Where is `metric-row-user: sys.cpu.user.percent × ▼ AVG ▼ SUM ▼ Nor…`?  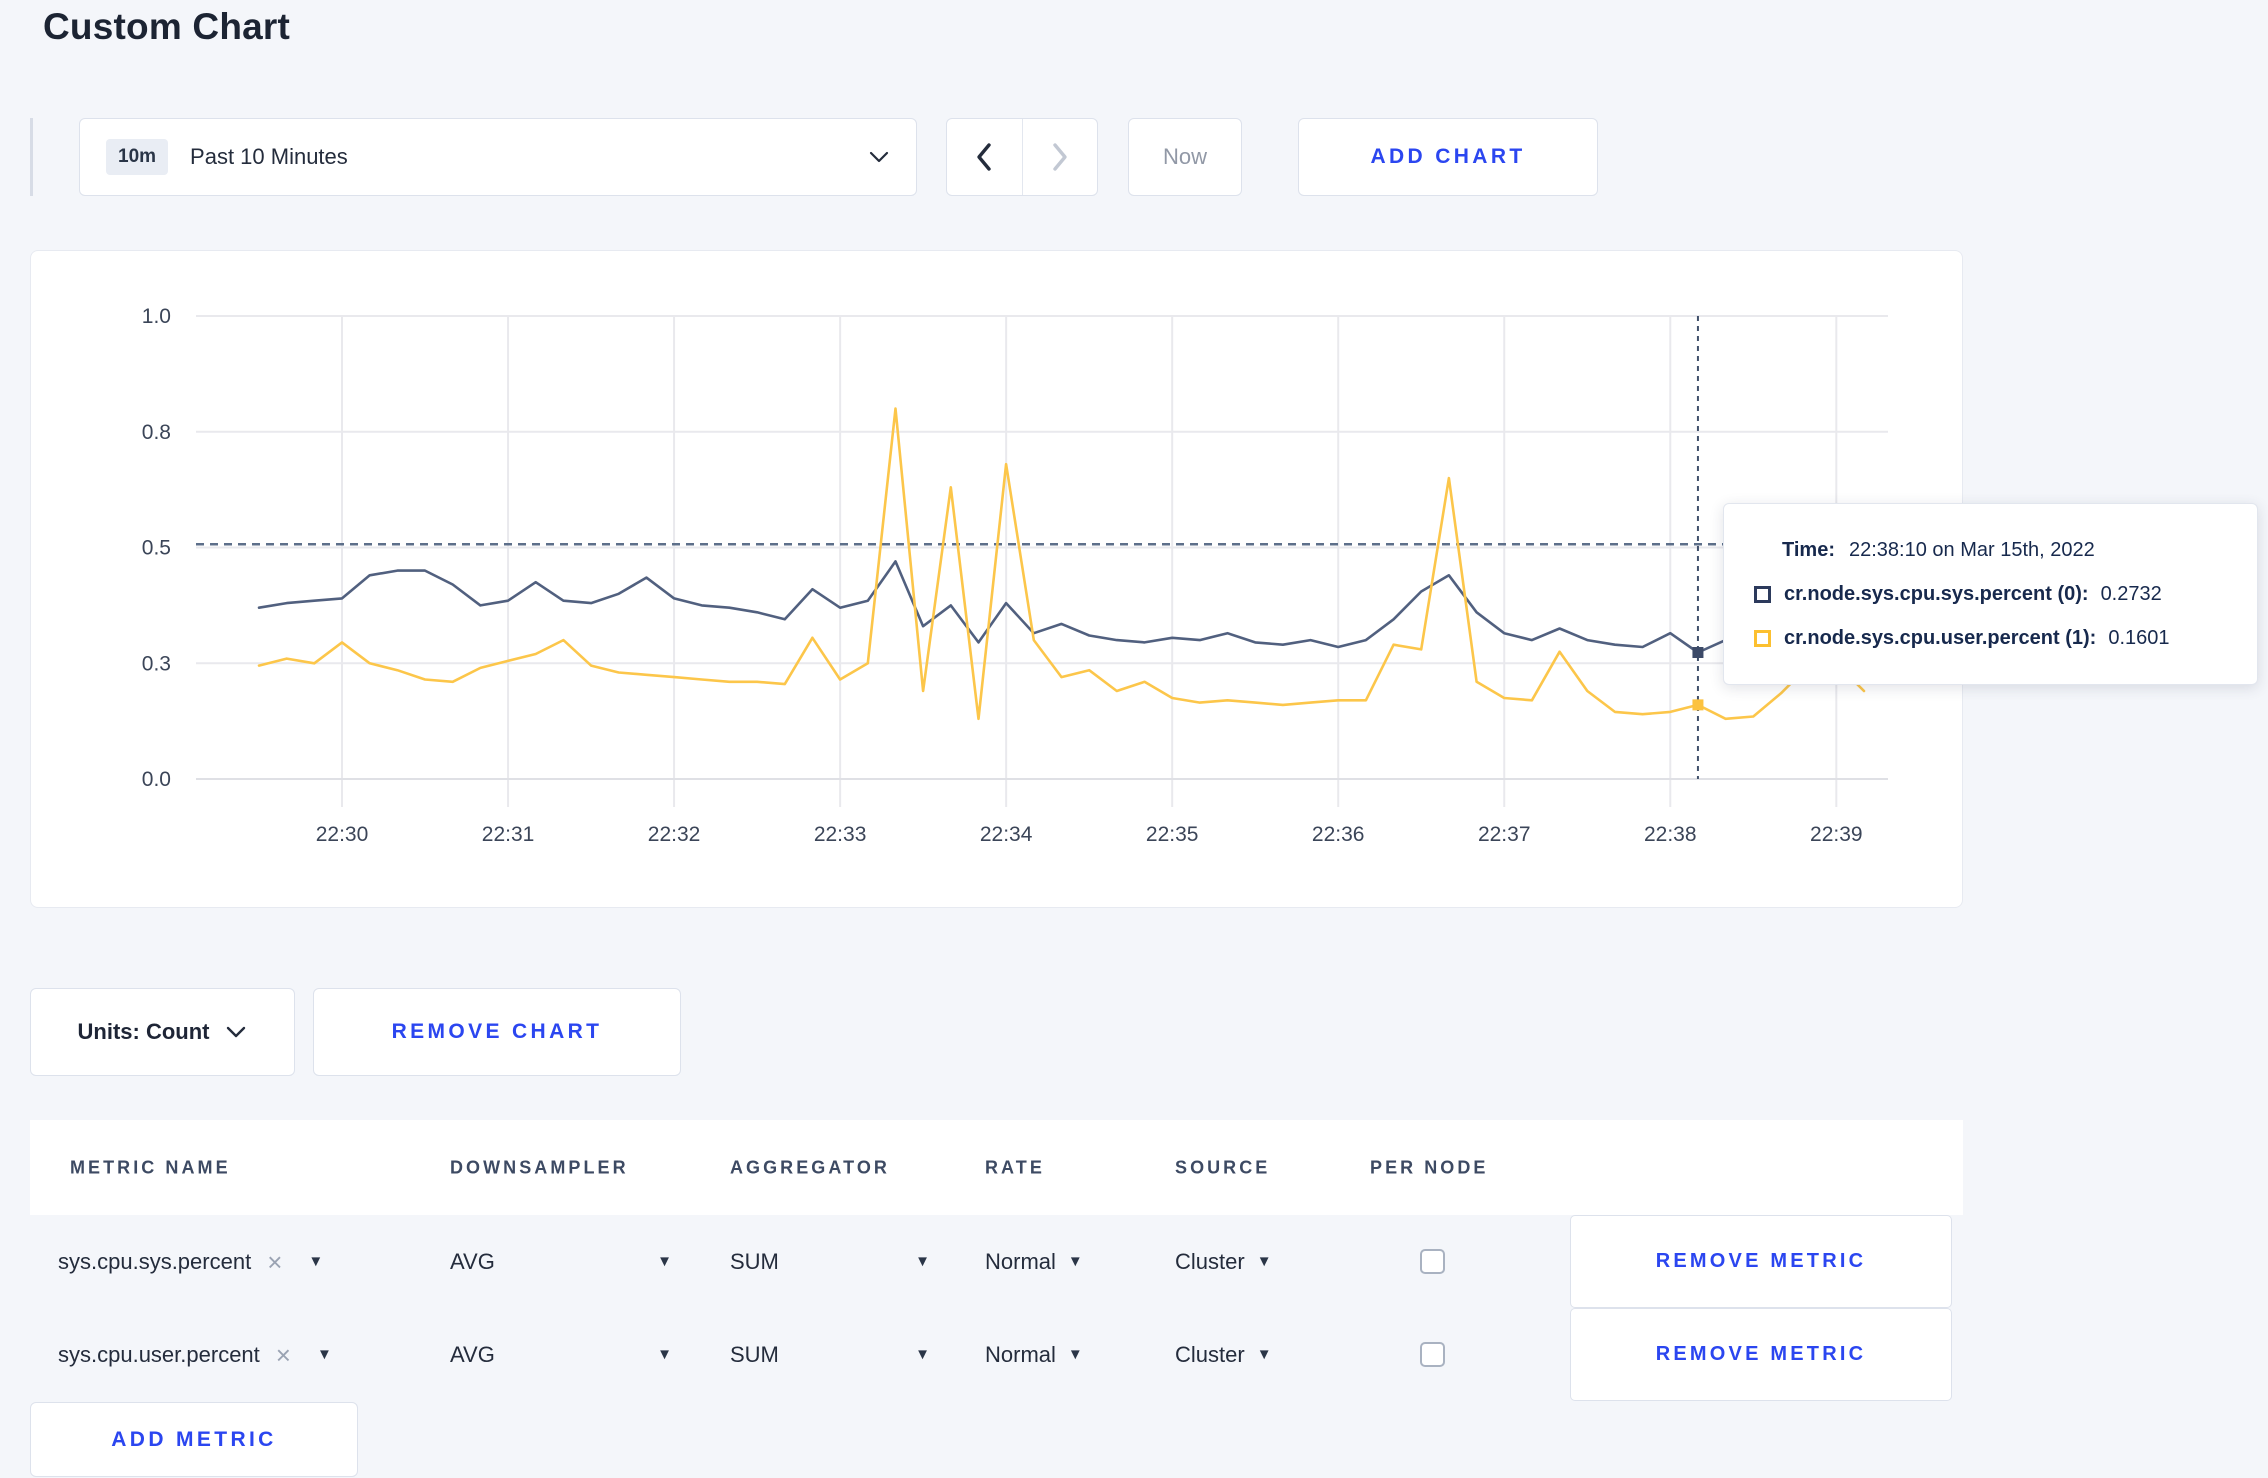 metric-row-user: sys.cpu.user.percent × ▼ AVG ▼ SUM ▼ Nor… is located at coordinates (996, 1354).